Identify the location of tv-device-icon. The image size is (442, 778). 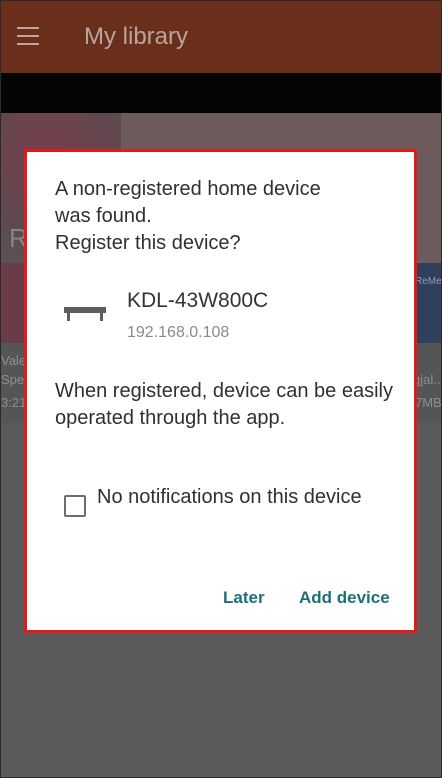
(85, 315).